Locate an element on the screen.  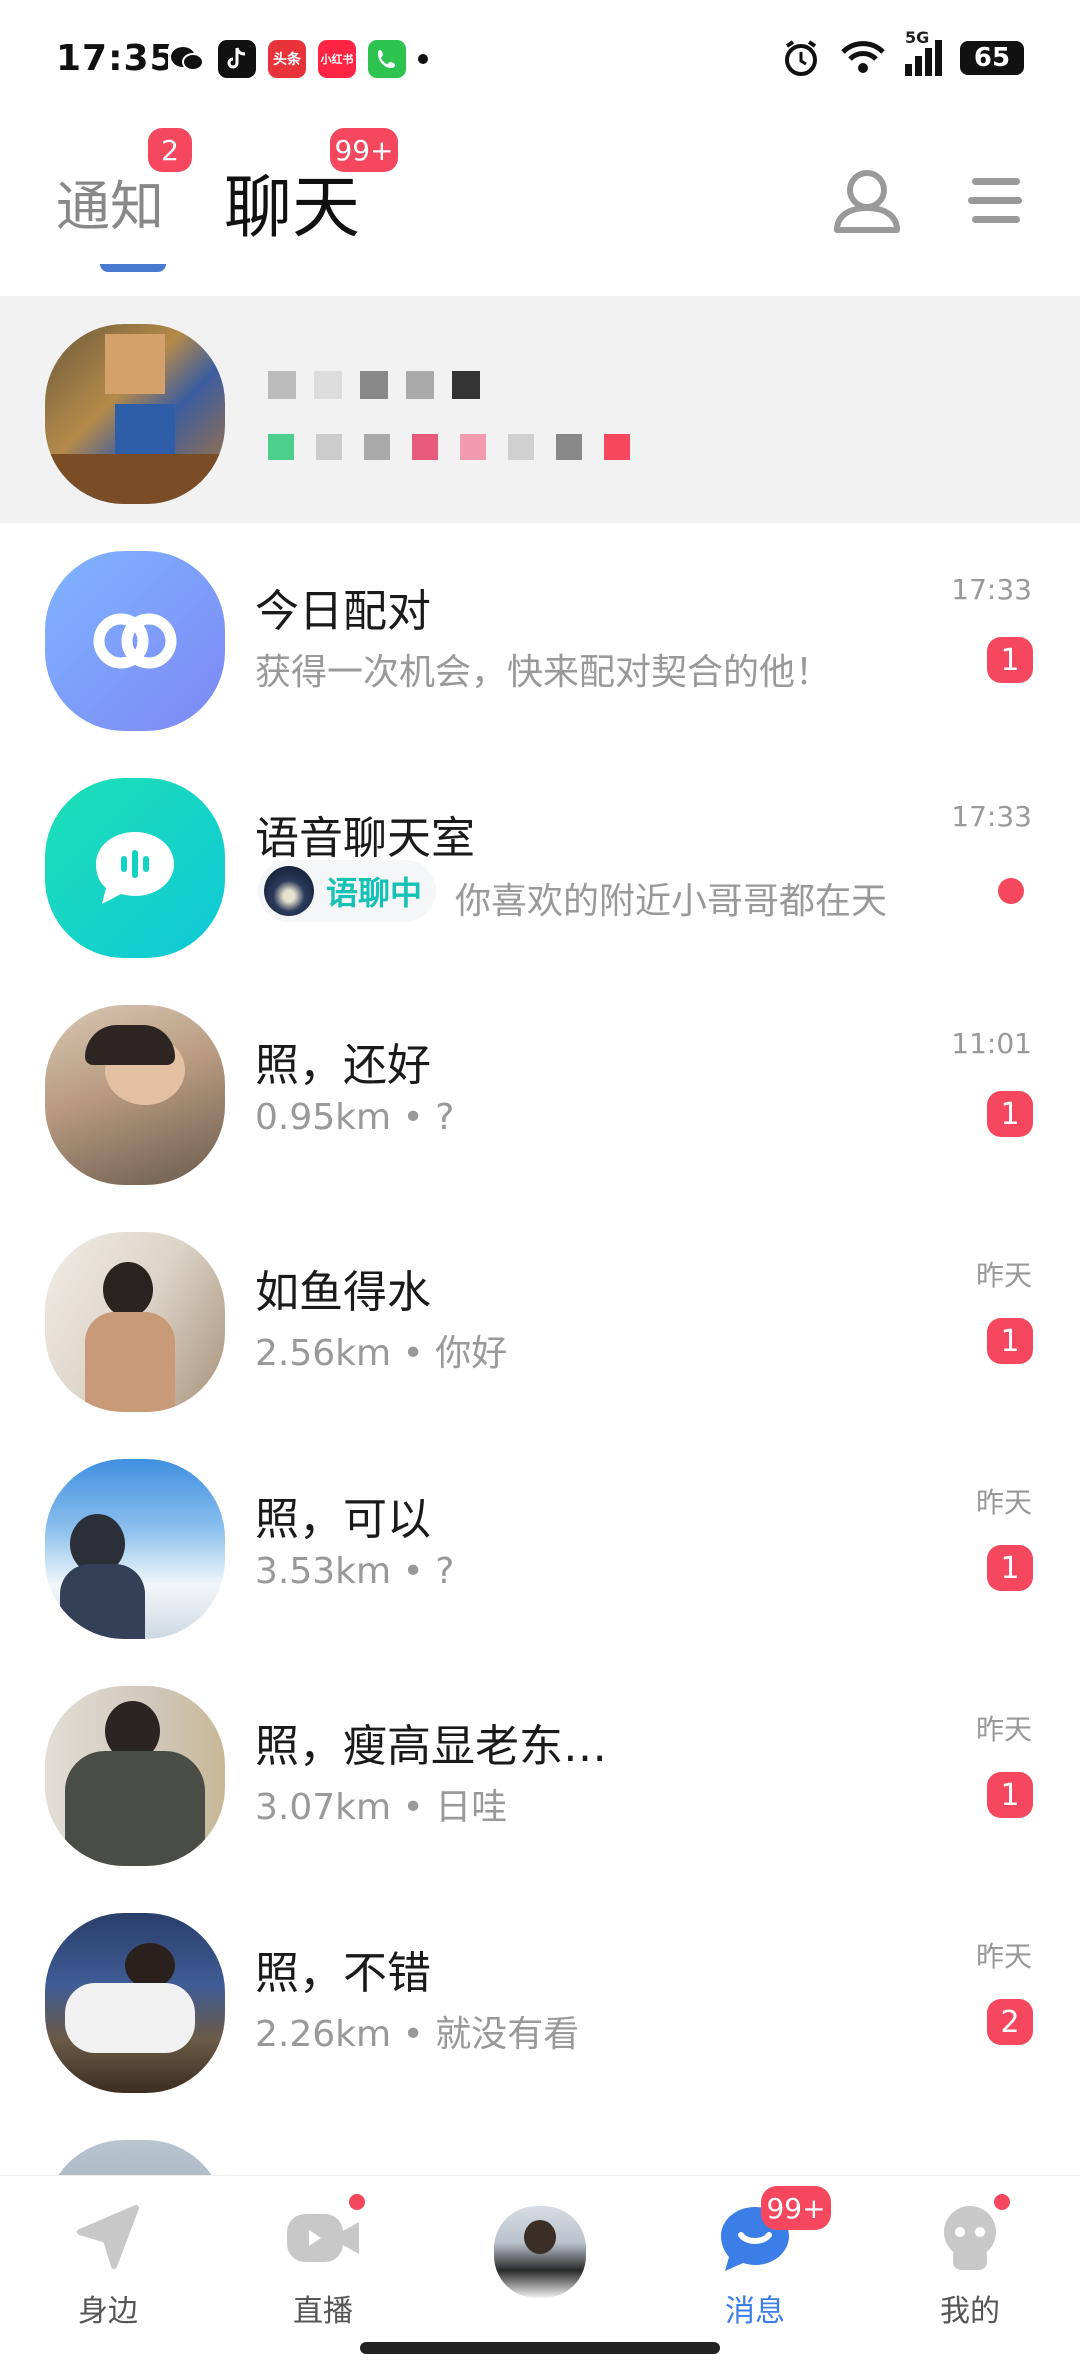
chat-row: 如鱼得水 2.56km • 你好 昨天 1 is located at coordinates (540, 1317).